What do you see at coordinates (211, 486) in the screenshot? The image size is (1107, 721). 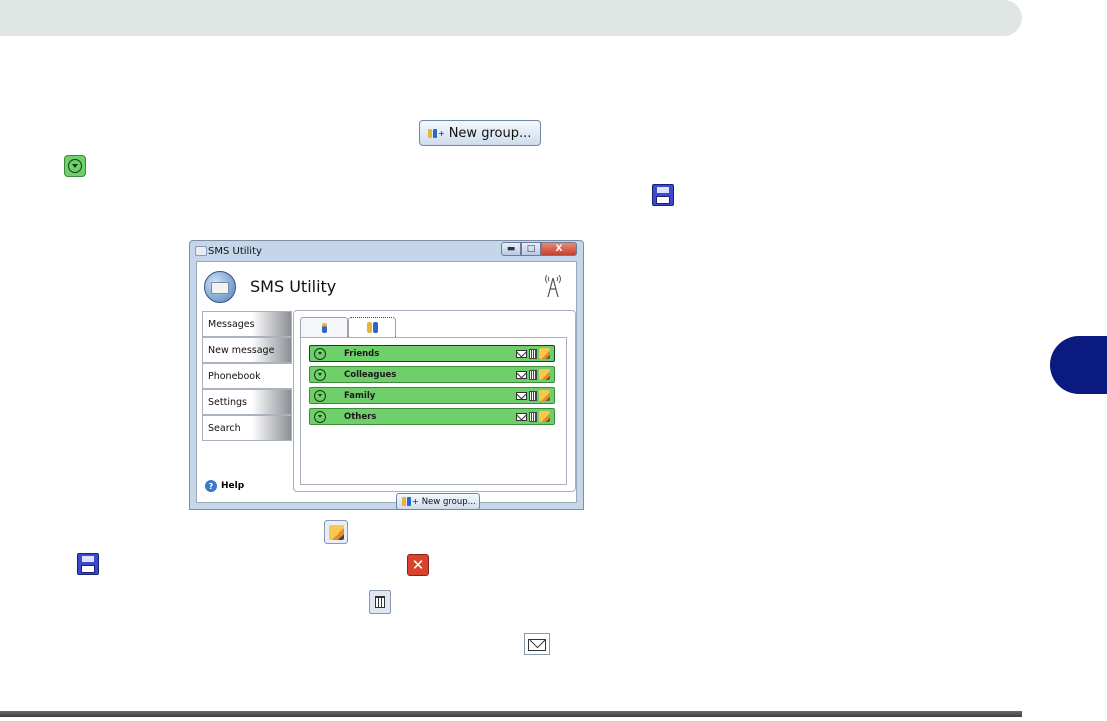 I see `help-icon: ?` at bounding box center [211, 486].